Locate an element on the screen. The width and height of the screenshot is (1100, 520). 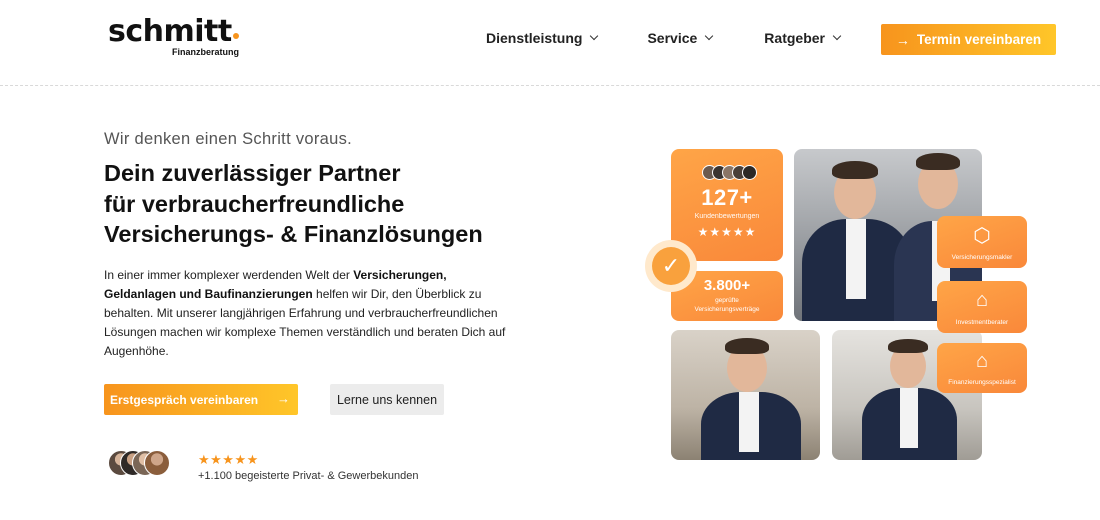
consultant-photo is located at coordinates (745, 395).